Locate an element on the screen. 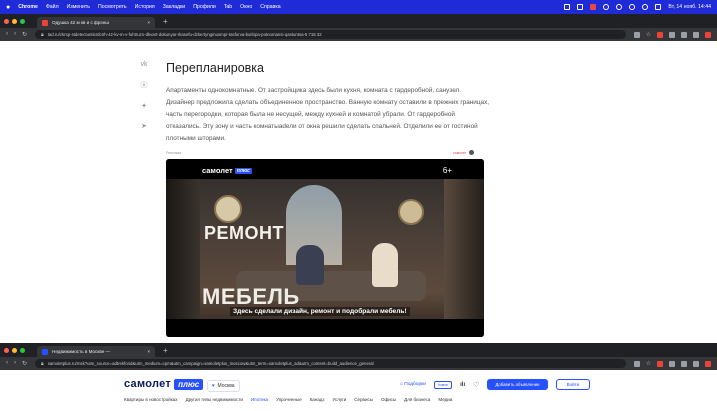 Image resolution: width=717 pixels, height=411 pixels. city-name: Москва is located at coordinates (226, 386).